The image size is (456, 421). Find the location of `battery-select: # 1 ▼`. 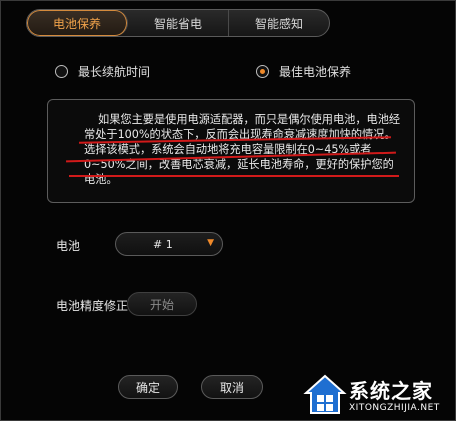

battery-select: # 1 ▼ is located at coordinates (169, 244).